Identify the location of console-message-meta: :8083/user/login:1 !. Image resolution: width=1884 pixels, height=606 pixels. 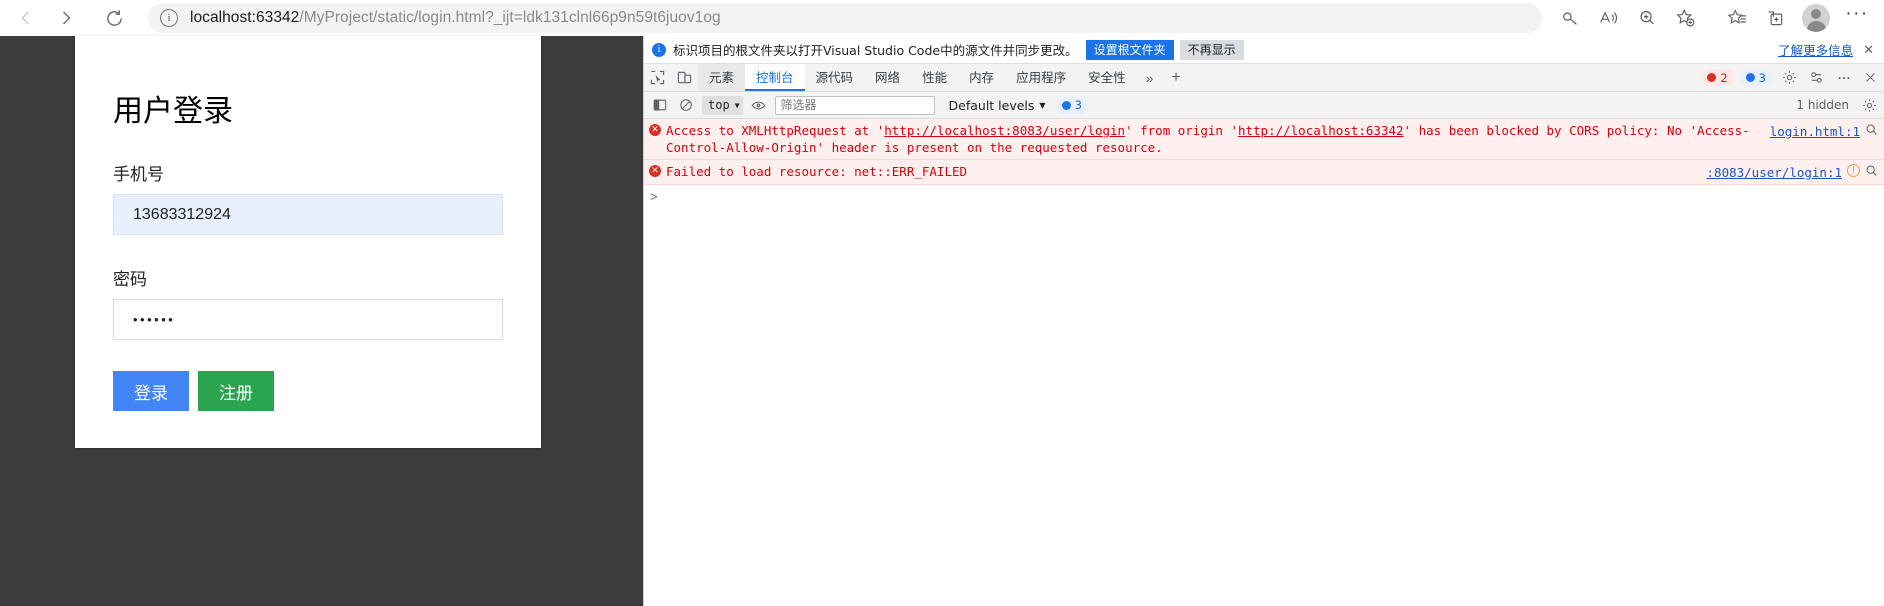
(1792, 172).